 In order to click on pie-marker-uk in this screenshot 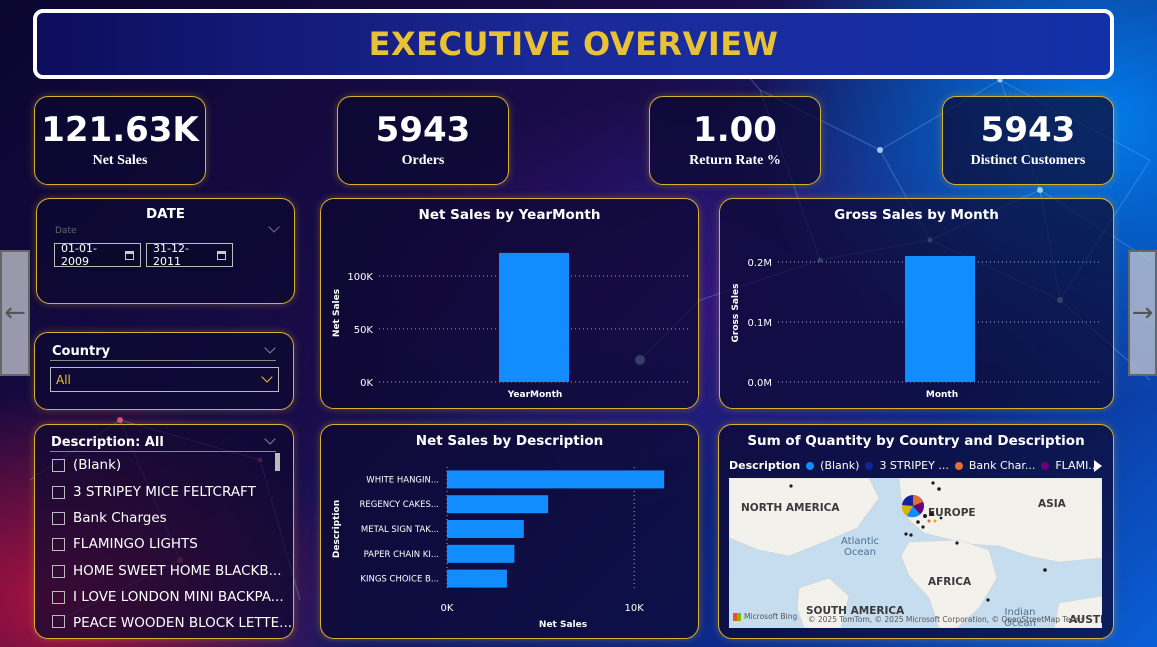, I will do `click(912, 506)`.